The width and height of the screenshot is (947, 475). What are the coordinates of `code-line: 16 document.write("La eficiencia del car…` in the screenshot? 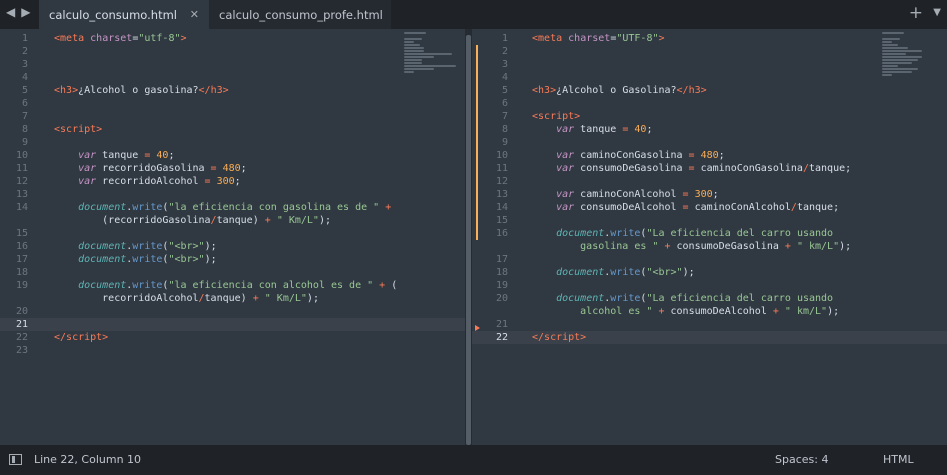 It's located at (709, 233).